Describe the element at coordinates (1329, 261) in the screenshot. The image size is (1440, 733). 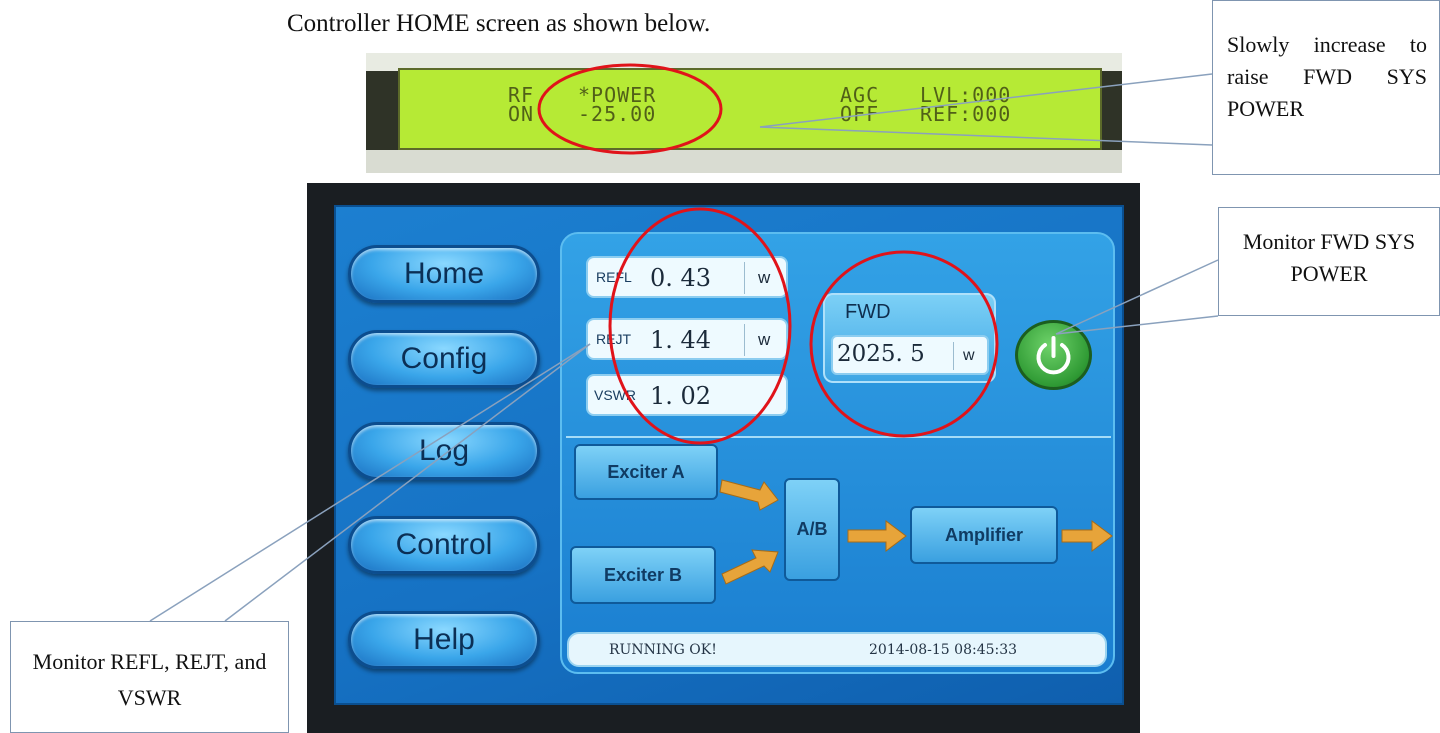
I see `callout-monitor-fwd: Monitor FWD SYS POWER` at that location.